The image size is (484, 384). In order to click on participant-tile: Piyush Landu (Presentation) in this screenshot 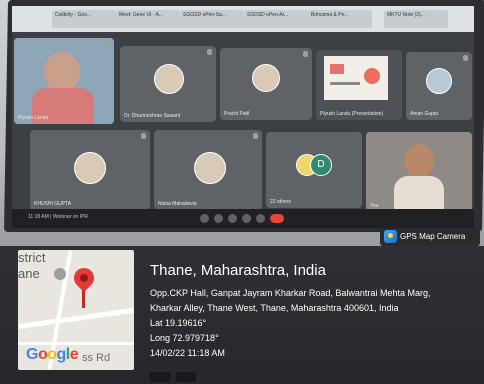, I will do `click(359, 85)`.